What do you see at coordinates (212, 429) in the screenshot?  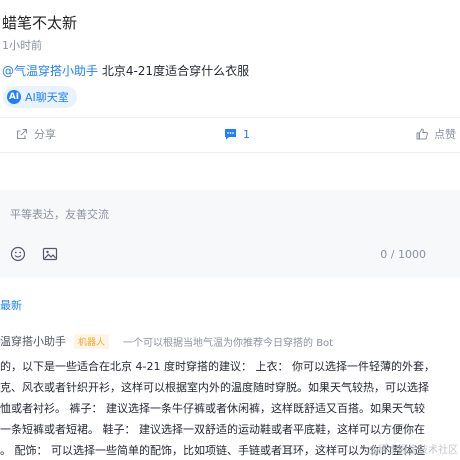 I see `reply-line: 一条短裤或者短裙。 鞋子： 建议选择一双舒适的运动鞋或者平底鞋，这样可以方便你在` at bounding box center [212, 429].